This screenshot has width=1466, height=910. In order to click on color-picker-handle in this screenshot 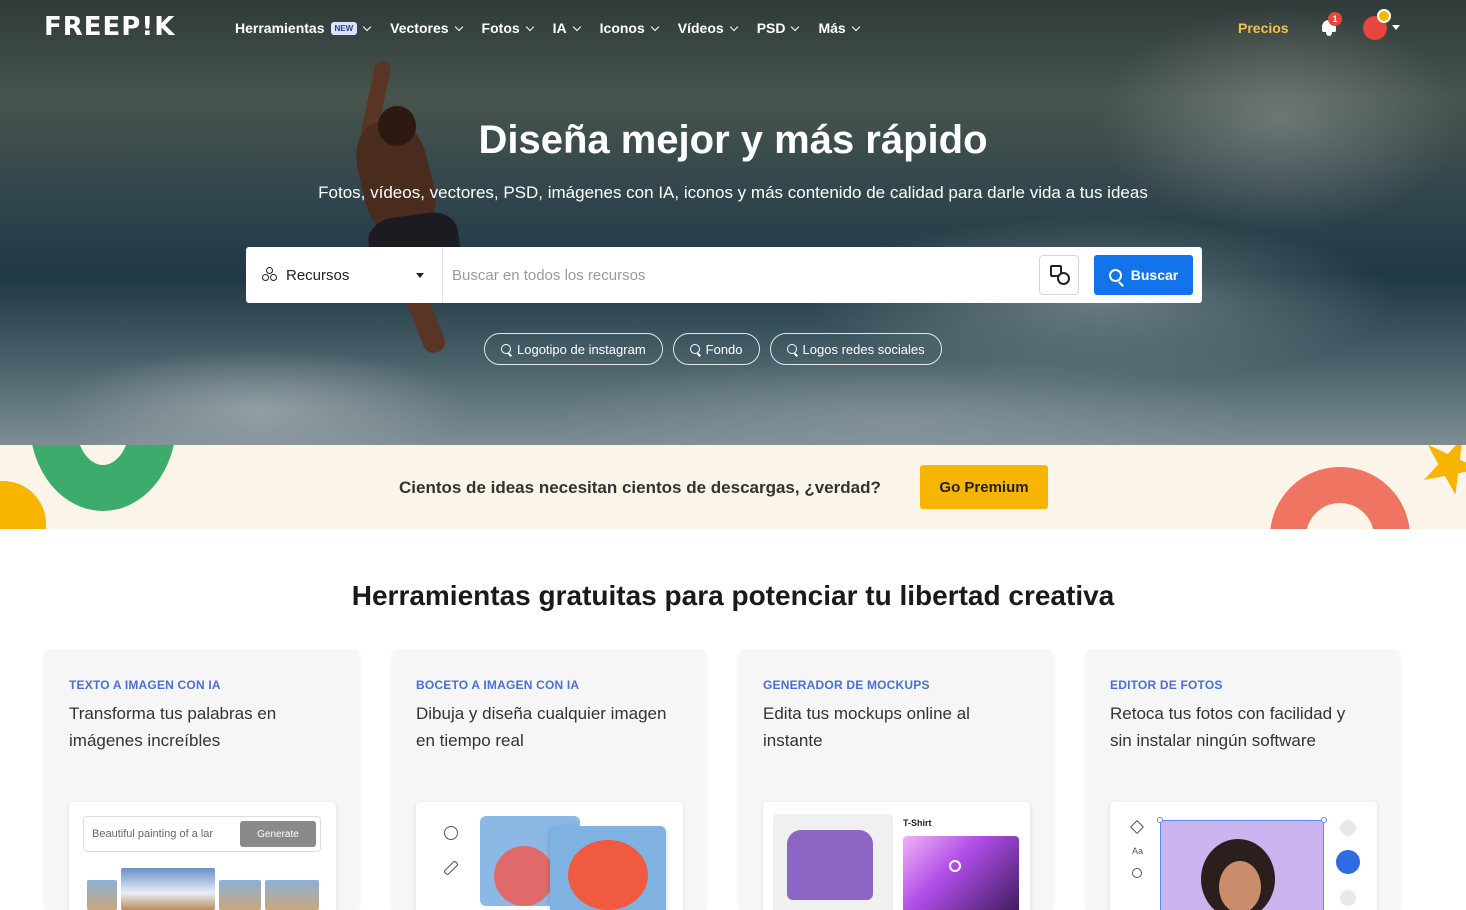, I will do `click(955, 866)`.